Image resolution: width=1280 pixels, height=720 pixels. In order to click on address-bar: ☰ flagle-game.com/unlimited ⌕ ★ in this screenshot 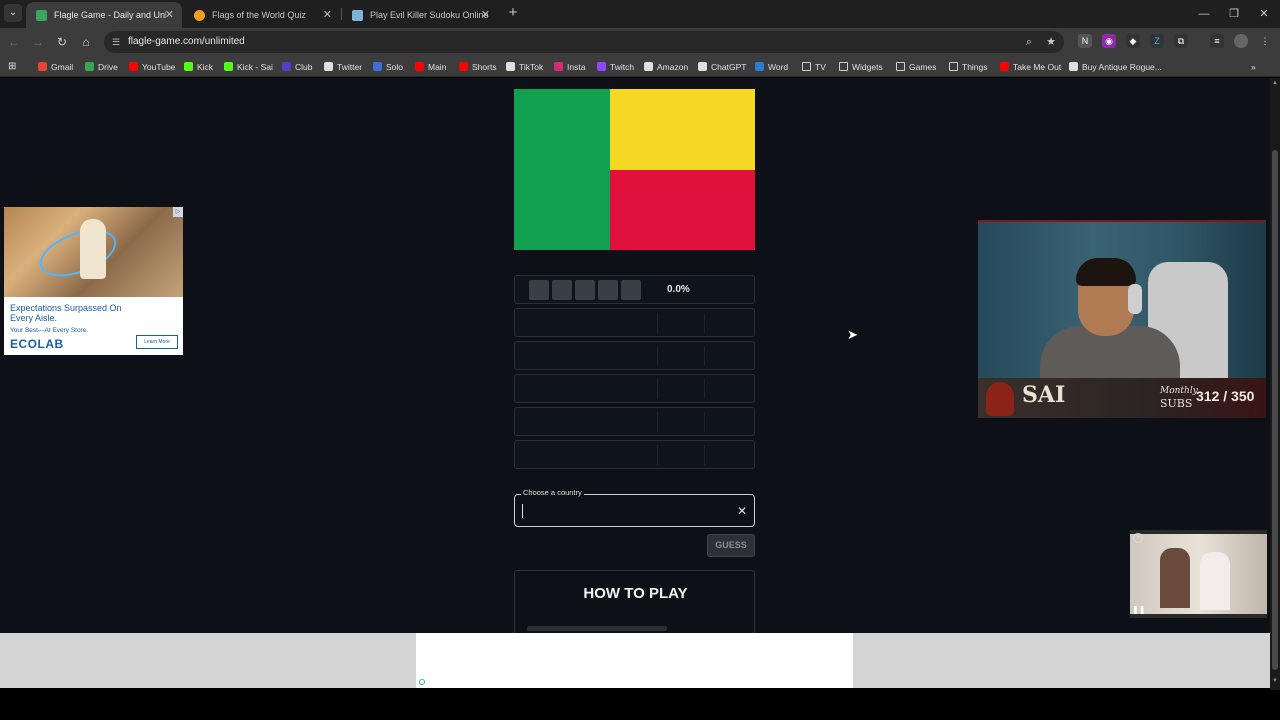, I will do `click(584, 42)`.